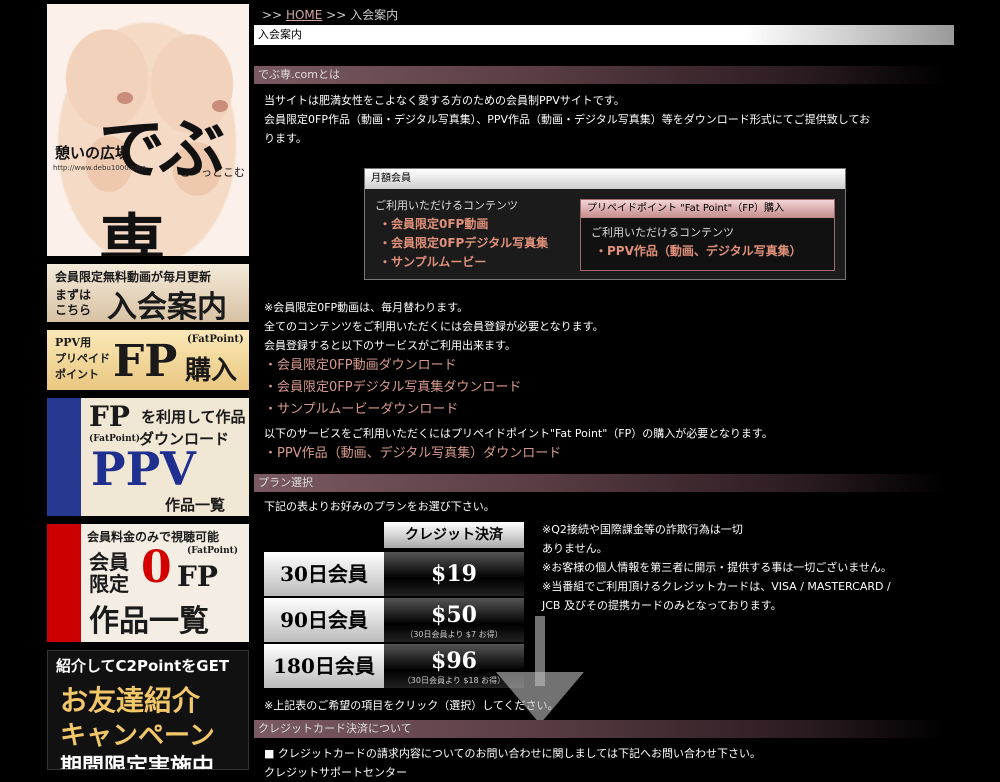 The image size is (1000, 782). What do you see at coordinates (444, 100) in the screenshot?
I see `about-line: 当サイトは肥満女性をこよなく愛する方のための会員制PPVサイトです。` at bounding box center [444, 100].